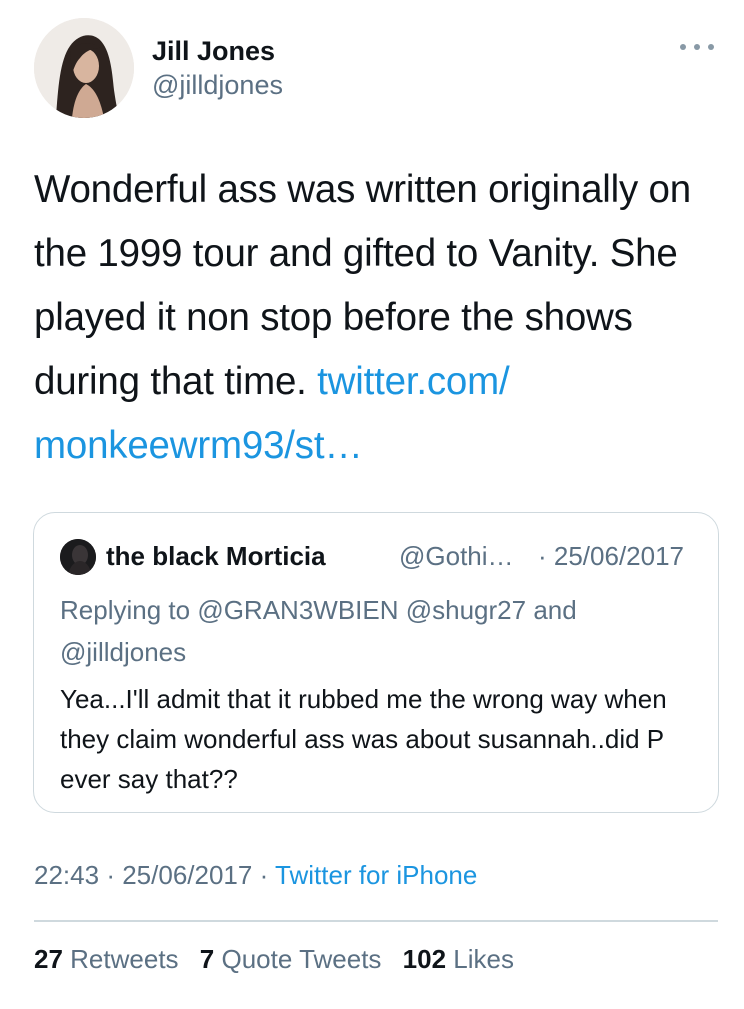 This screenshot has width=744, height=1009. Describe the element at coordinates (301, 959) in the screenshot. I see `quote-tweets-label: Quote Tweets` at that location.